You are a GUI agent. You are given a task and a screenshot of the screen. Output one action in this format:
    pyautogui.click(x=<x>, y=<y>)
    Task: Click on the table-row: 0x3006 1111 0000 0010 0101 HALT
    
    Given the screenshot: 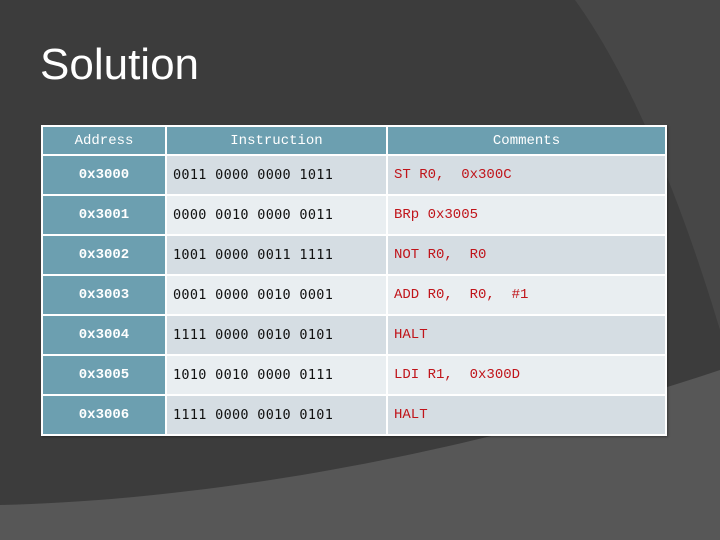 What is the action you would take?
    pyautogui.click(x=354, y=415)
    